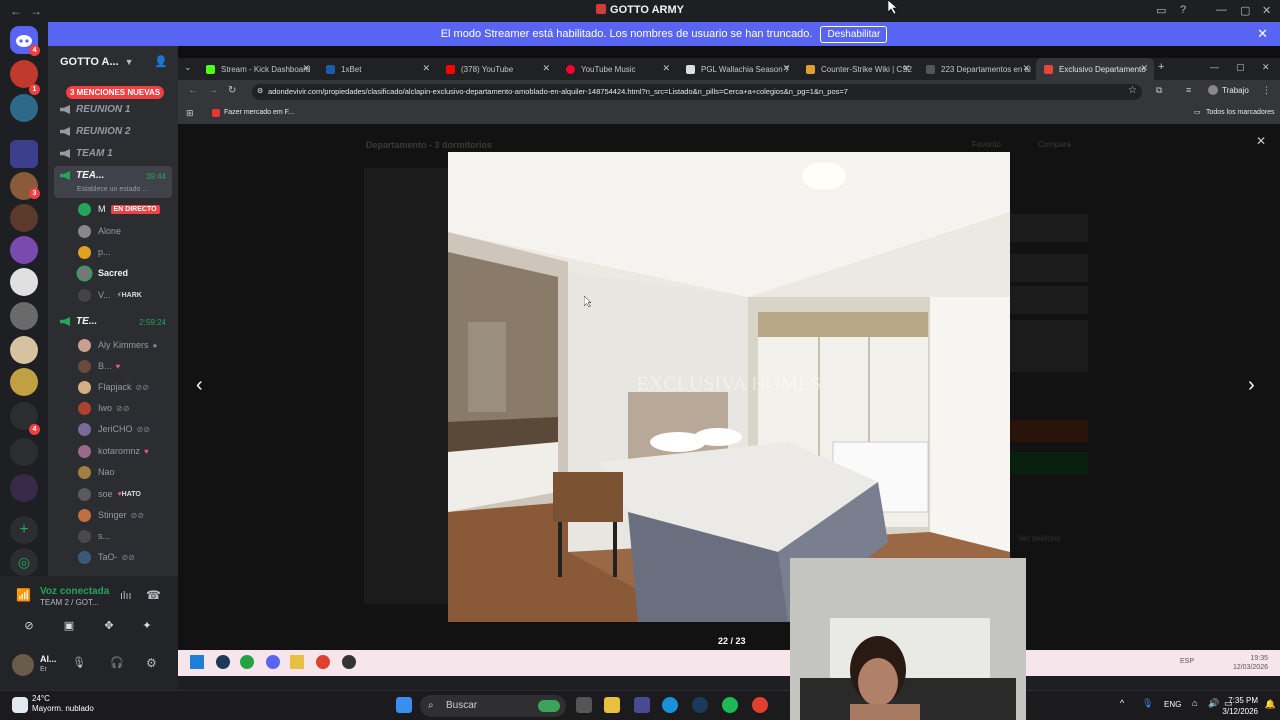 The width and height of the screenshot is (1280, 720). What do you see at coordinates (1122, 703) in the screenshot?
I see `tray-overflow-icon: ^` at bounding box center [1122, 703].